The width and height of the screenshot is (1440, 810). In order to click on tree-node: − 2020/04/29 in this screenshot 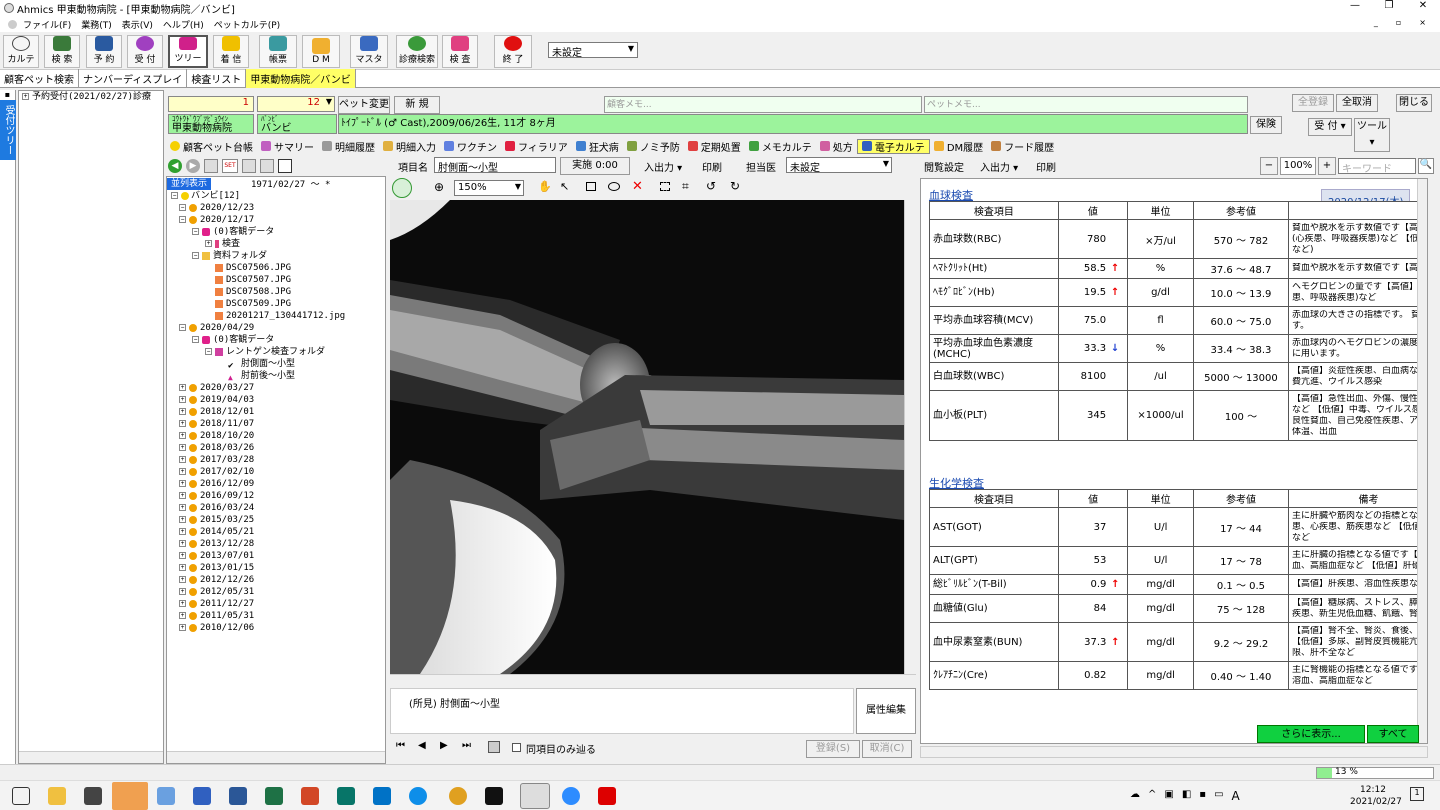, I will do `click(278, 328)`.